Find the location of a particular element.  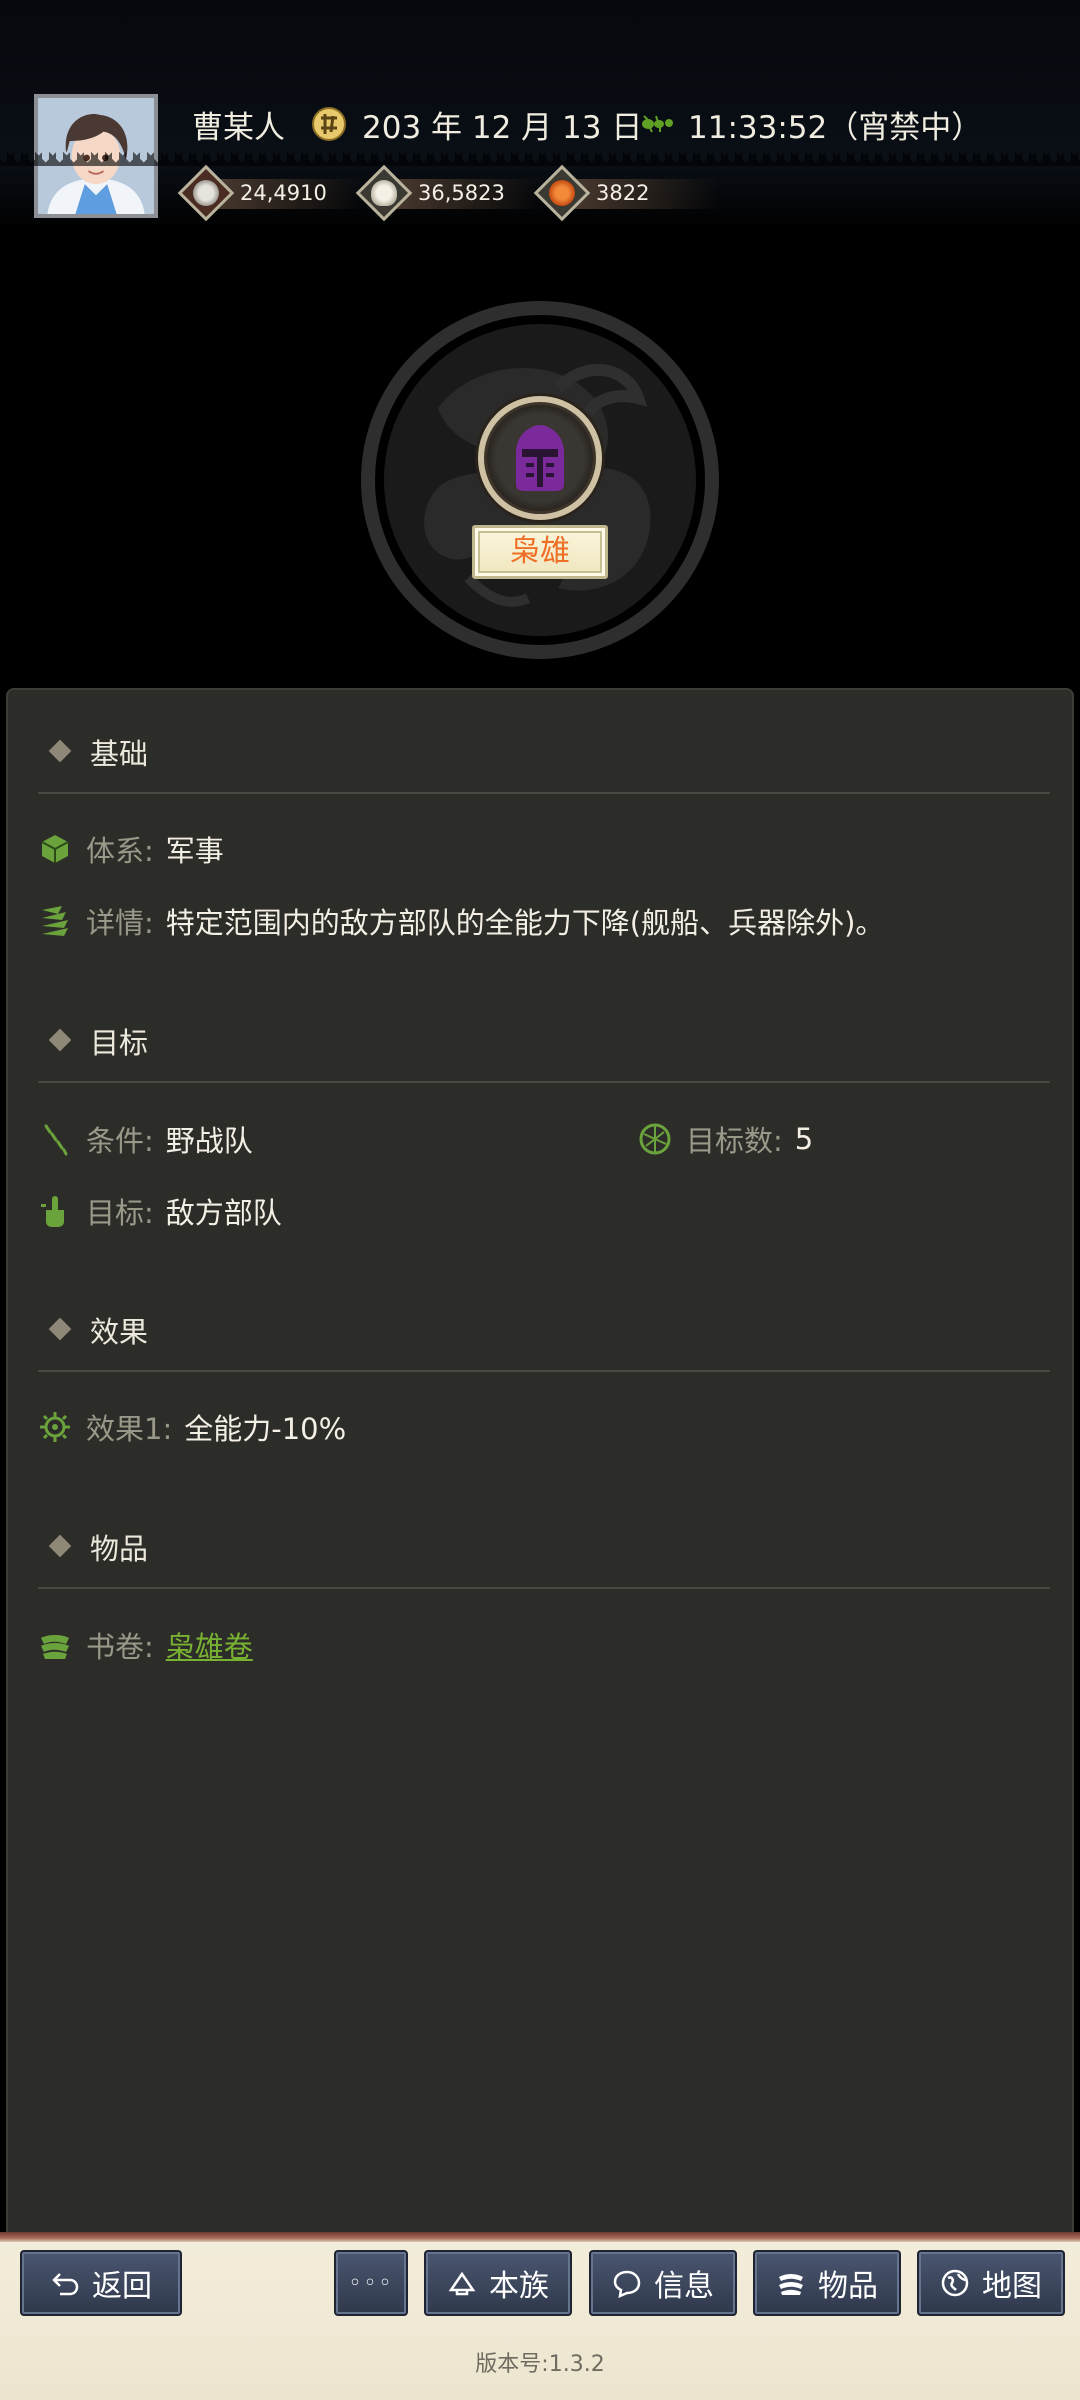

footprint-icon is located at coordinates (56, 1140).